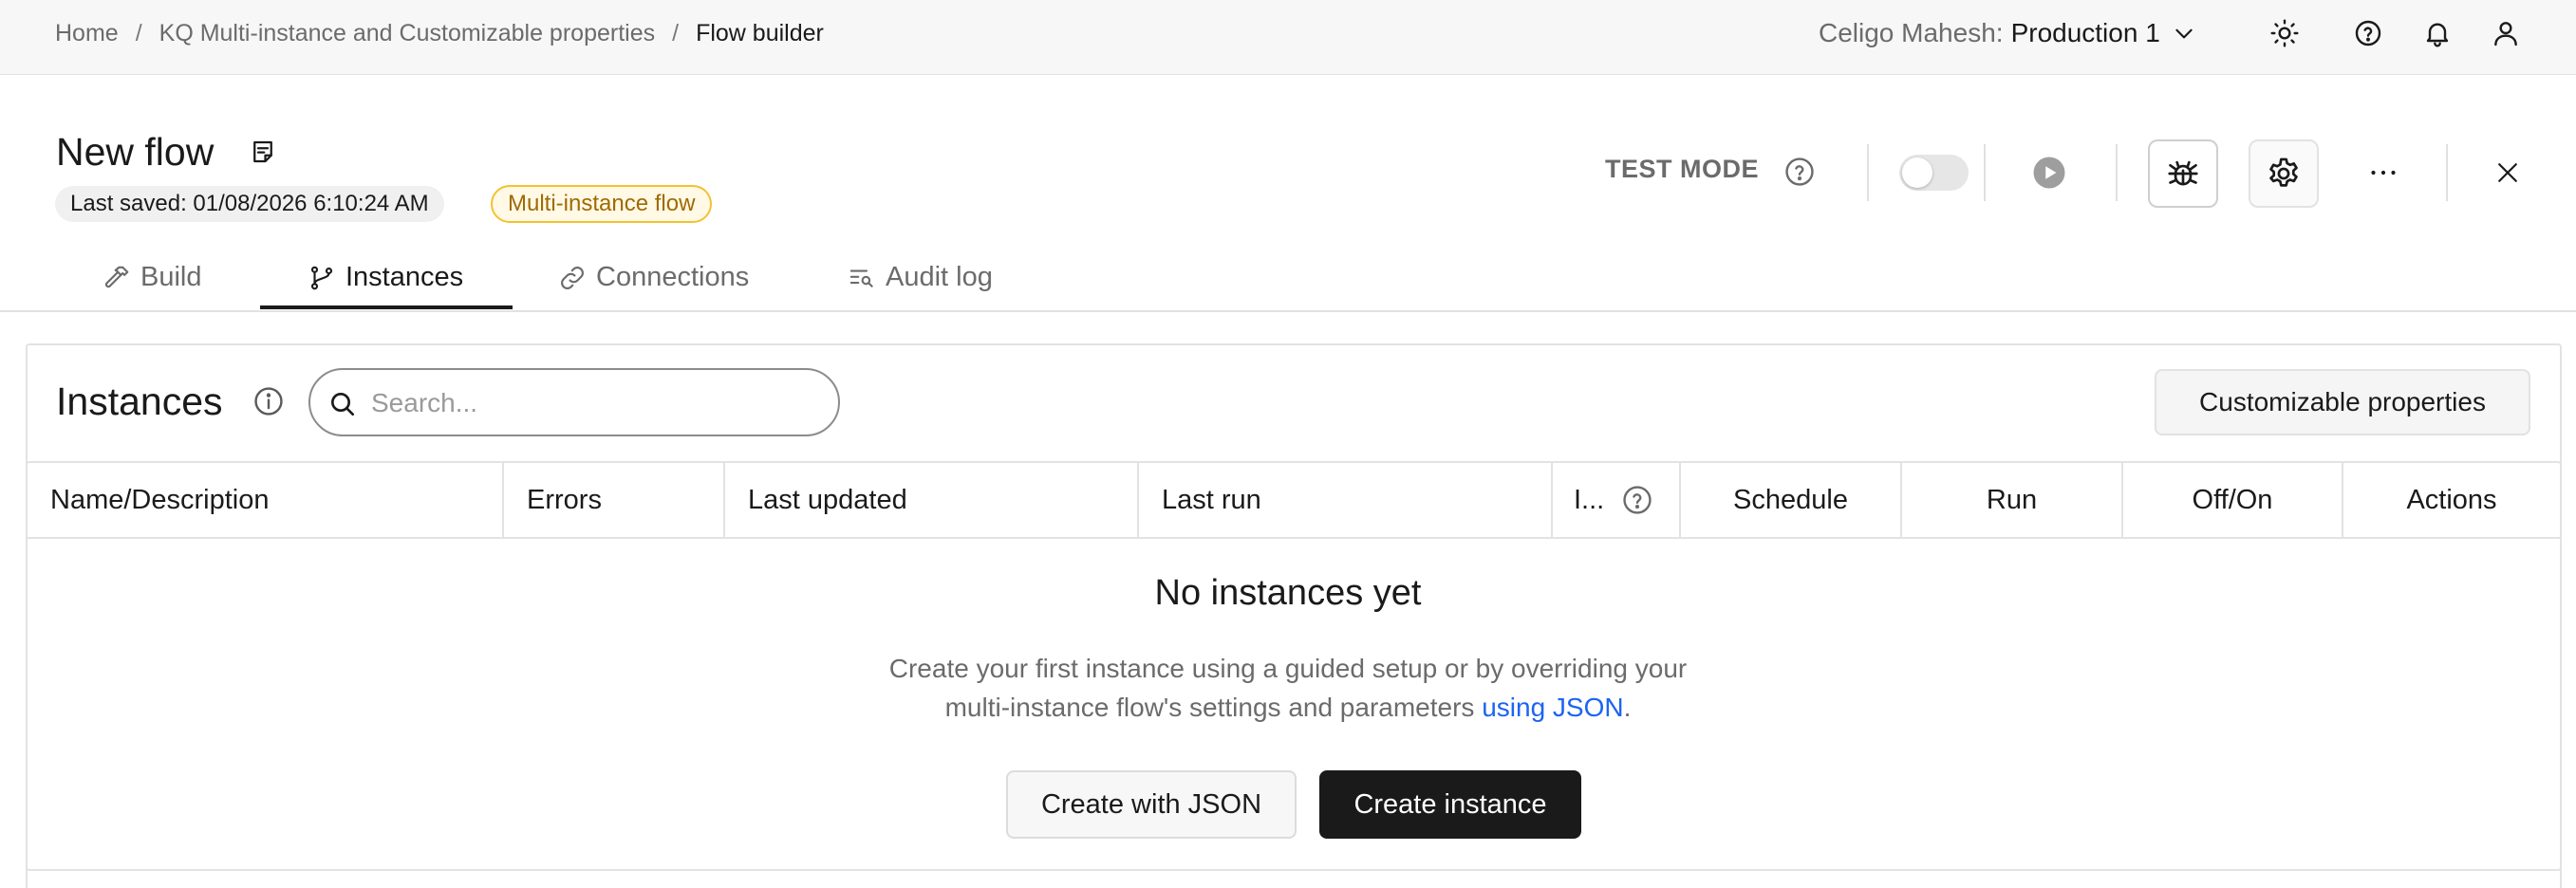 The width and height of the screenshot is (2576, 888). What do you see at coordinates (139, 401) in the screenshot?
I see `instances-title: Instances` at bounding box center [139, 401].